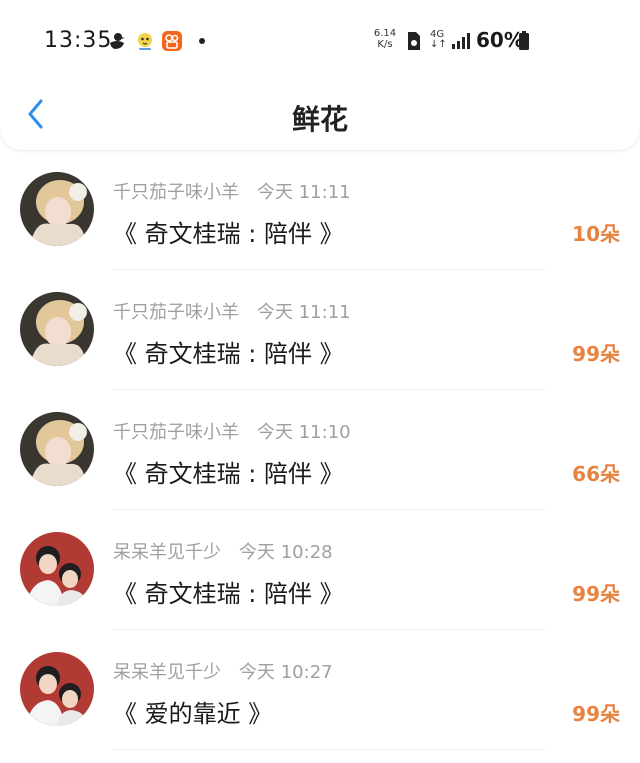 This screenshot has width=640, height=763. I want to click on work-title: 《 爱的靠近 》, so click(192, 711).